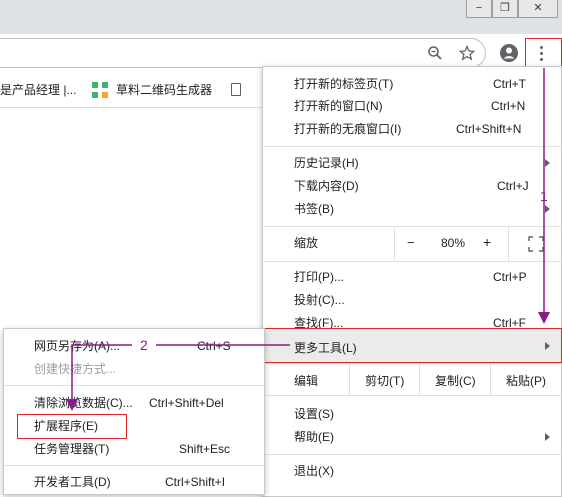  I want to click on menu-item-exit: 退出(X), so click(425, 471).